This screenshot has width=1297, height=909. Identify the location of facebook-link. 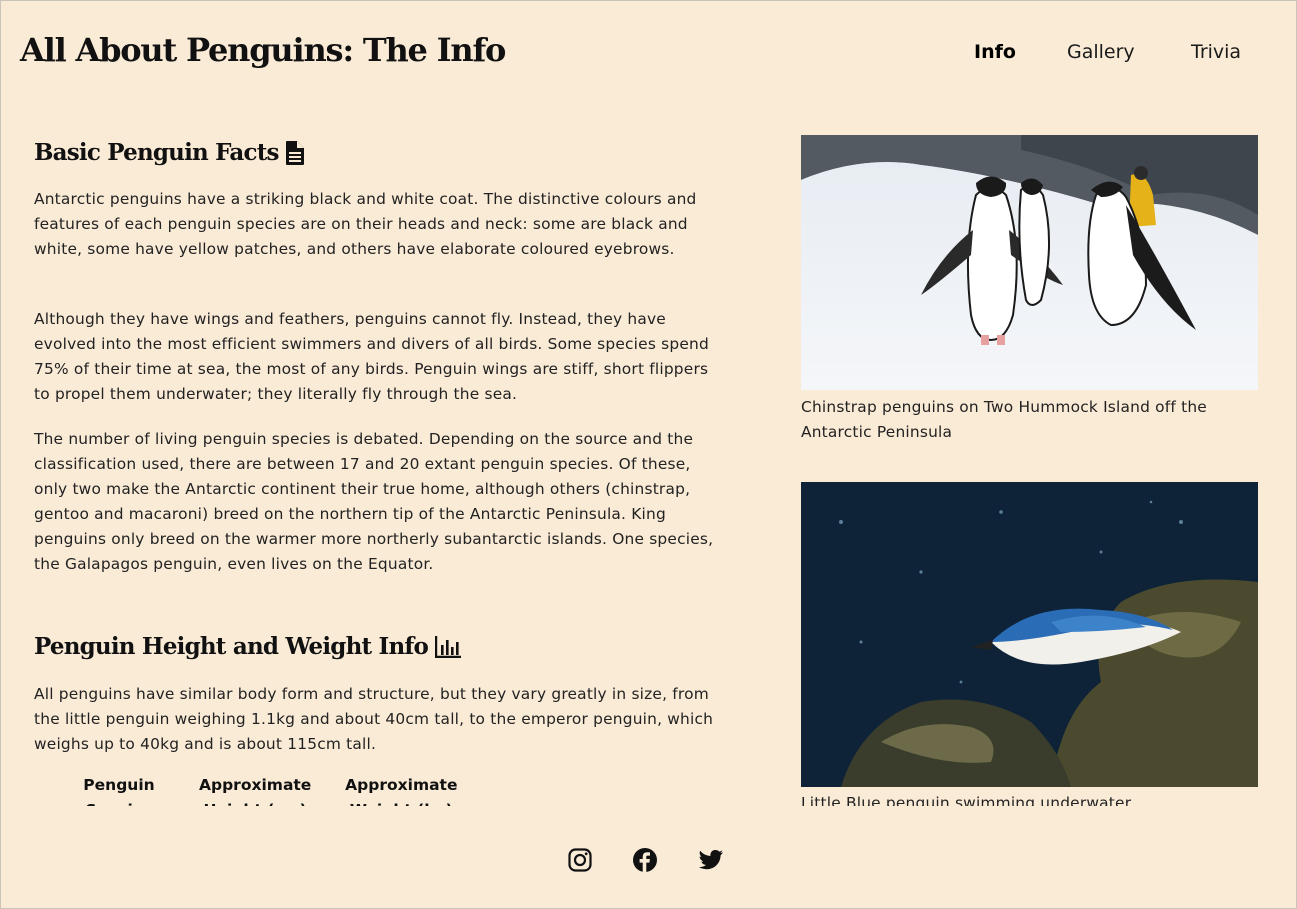
(645, 860).